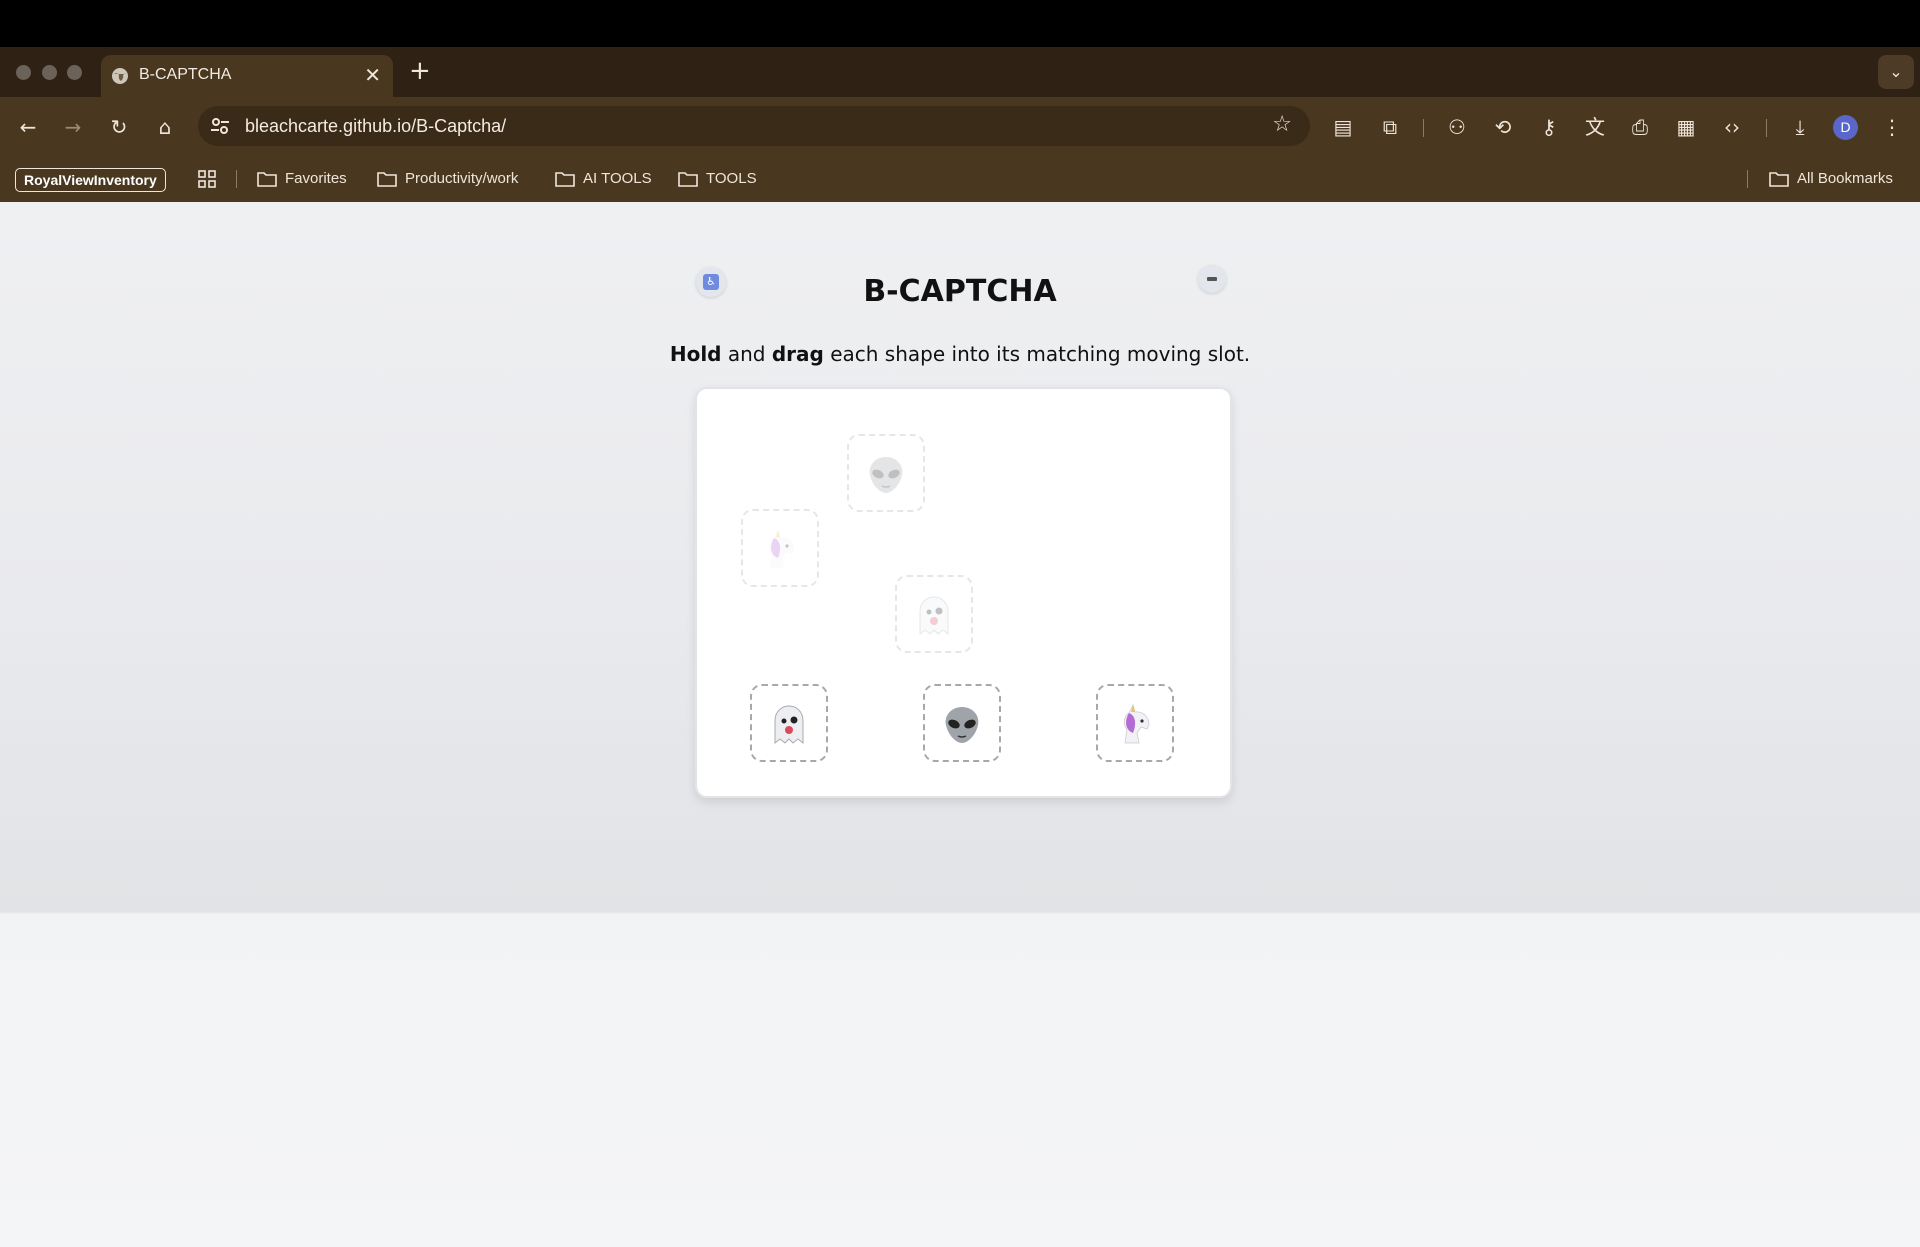  I want to click on address-bar: bleachcarte.github.io/B-Captcha/ ☆, so click(754, 126).